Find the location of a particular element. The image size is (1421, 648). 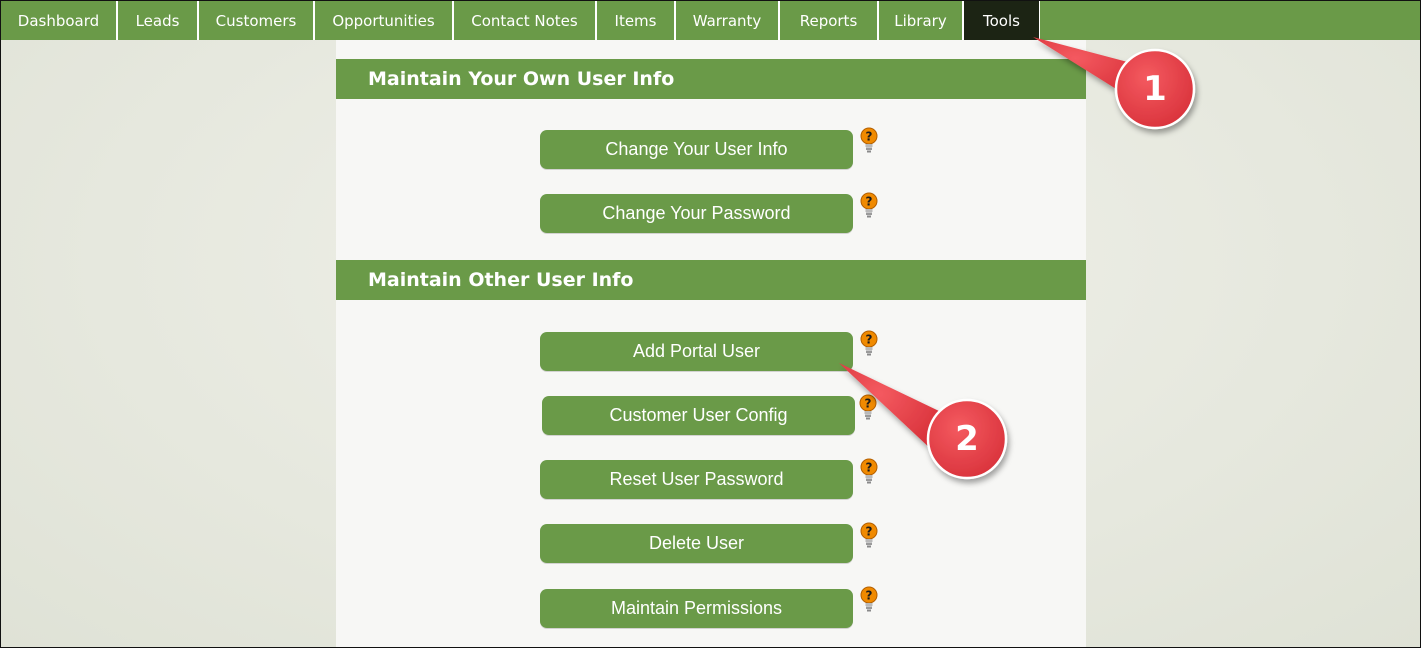

change-user-info-button: Change Your User Info is located at coordinates (696, 149).